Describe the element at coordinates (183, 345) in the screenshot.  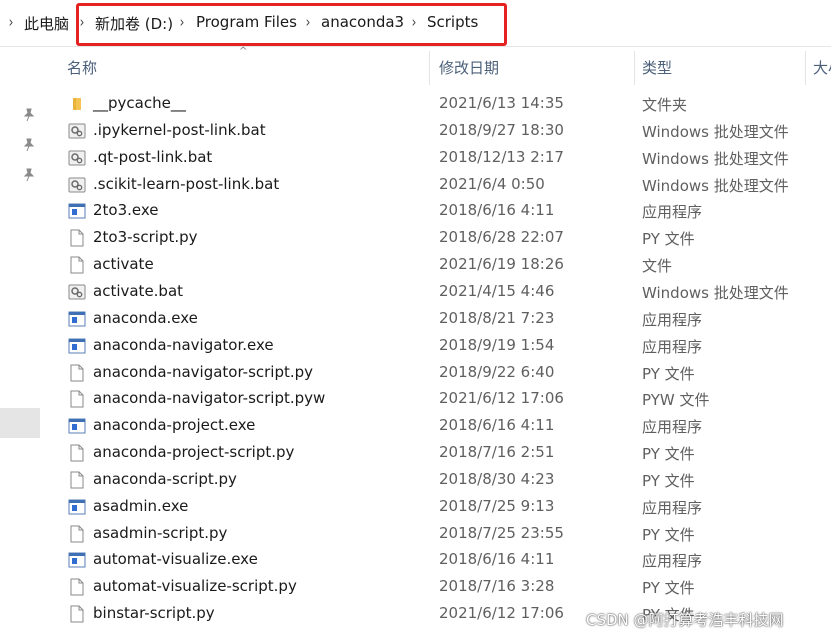
I see `file-name: anaconda-navigator.exe` at that location.